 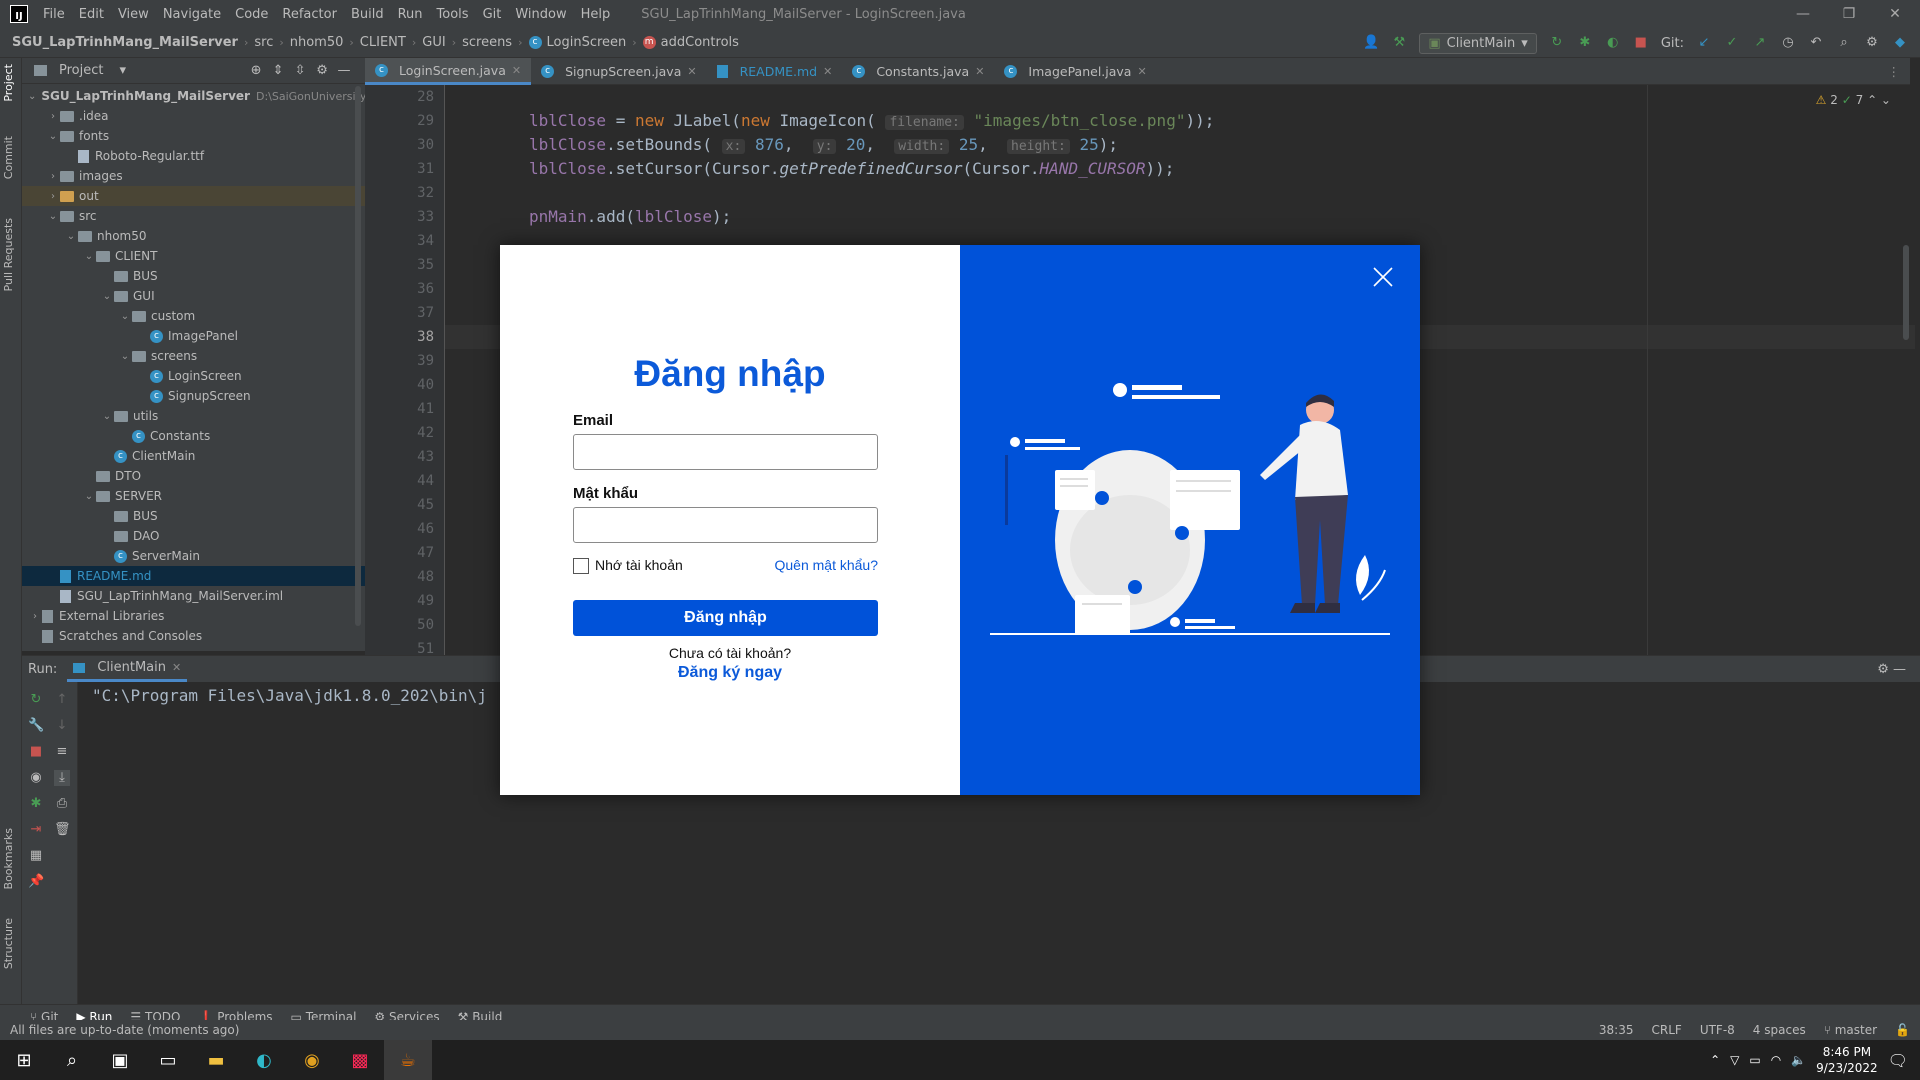 What do you see at coordinates (1844, 43) in the screenshot?
I see `search-icon: ⌕` at bounding box center [1844, 43].